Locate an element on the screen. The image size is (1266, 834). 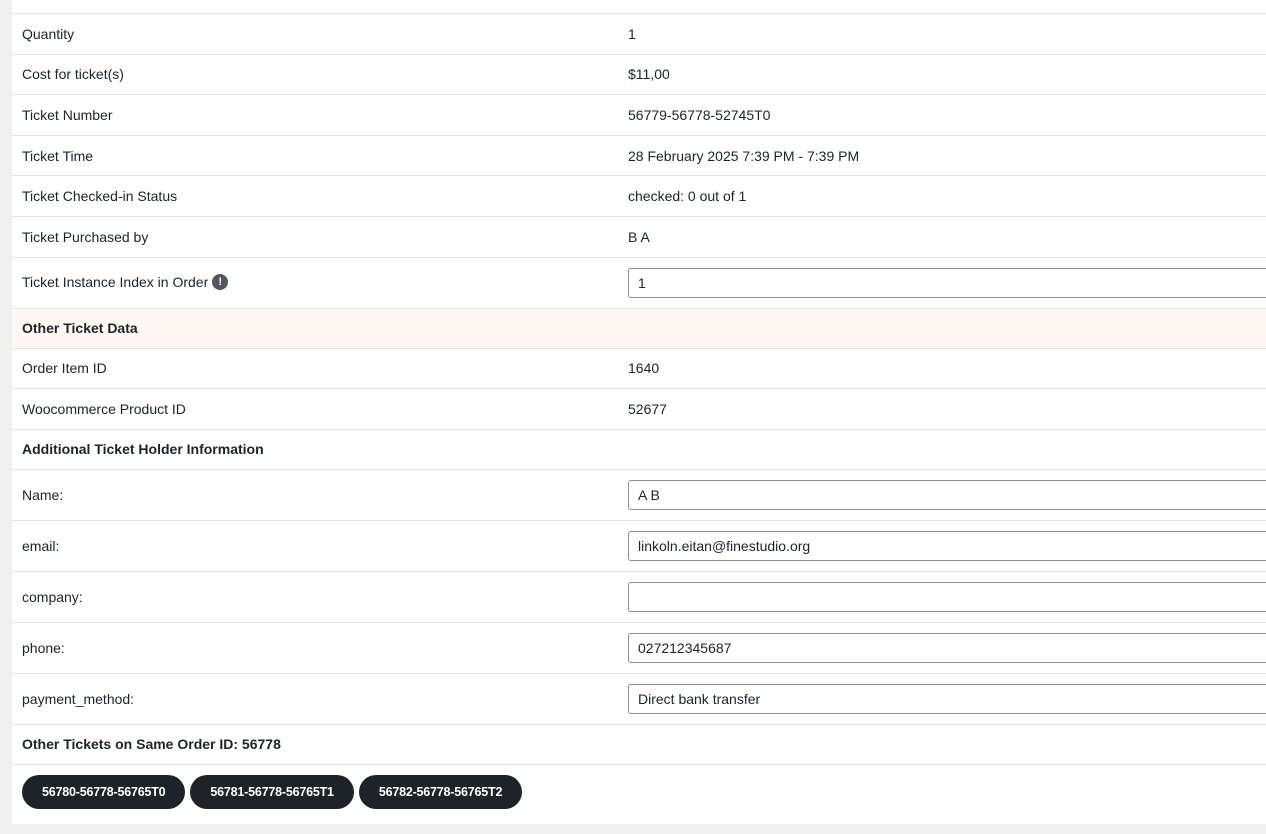
company-input is located at coordinates (947, 596).